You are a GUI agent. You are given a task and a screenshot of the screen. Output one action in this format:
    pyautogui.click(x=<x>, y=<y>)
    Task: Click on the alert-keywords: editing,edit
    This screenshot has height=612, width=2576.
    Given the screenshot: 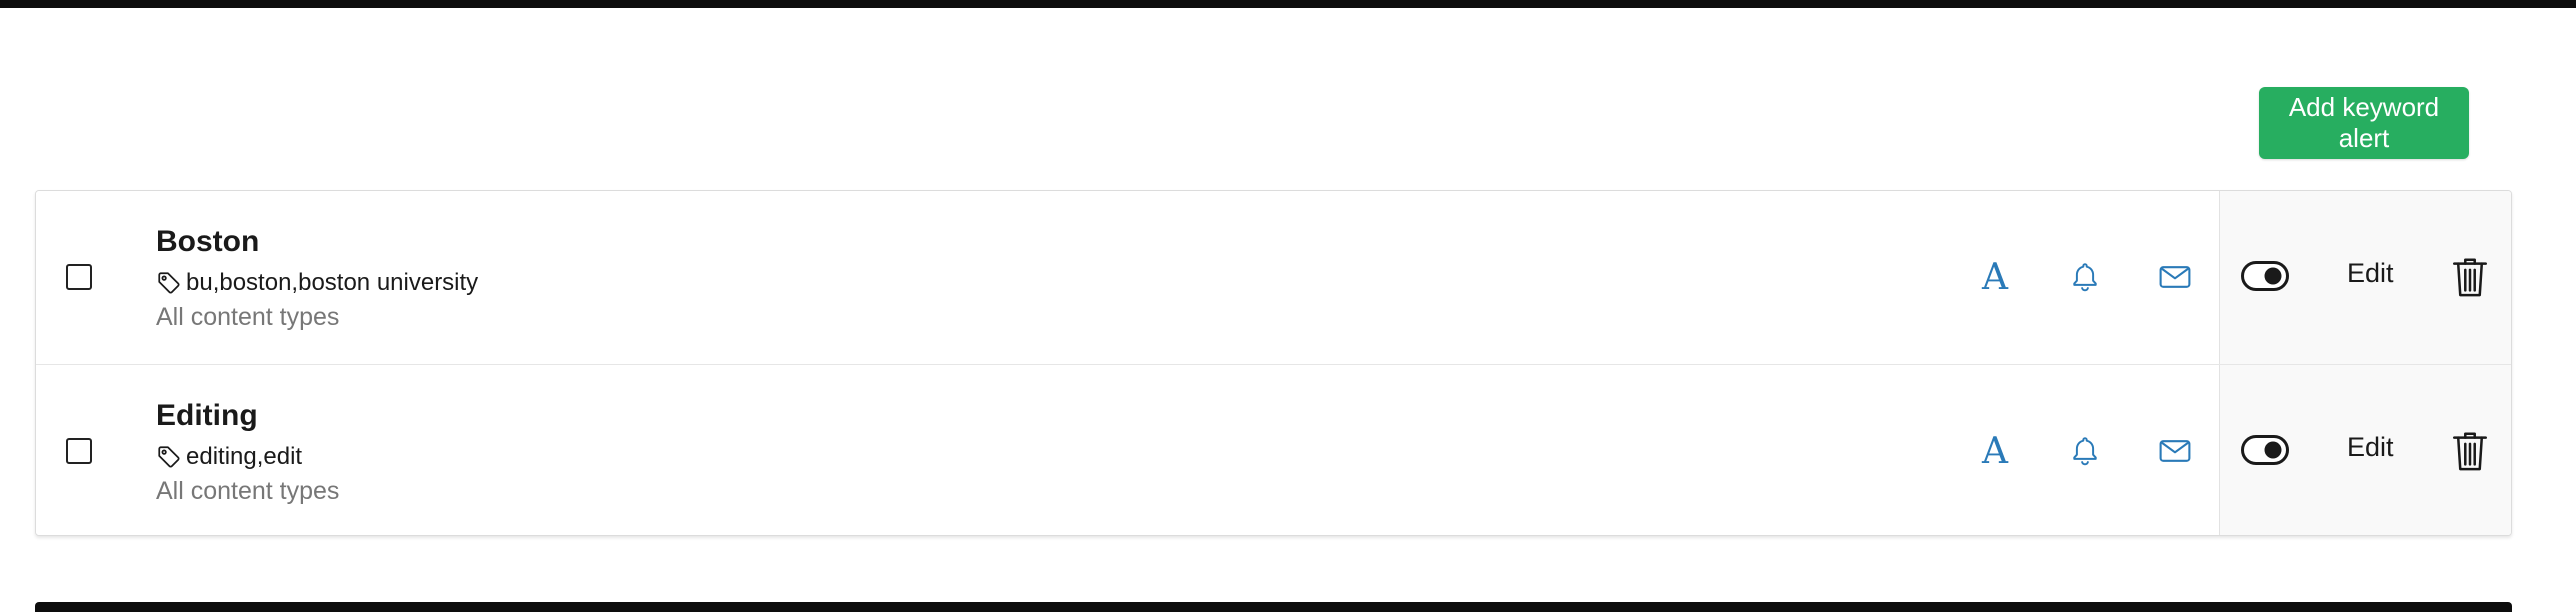 What is the action you would take?
    pyautogui.click(x=244, y=456)
    